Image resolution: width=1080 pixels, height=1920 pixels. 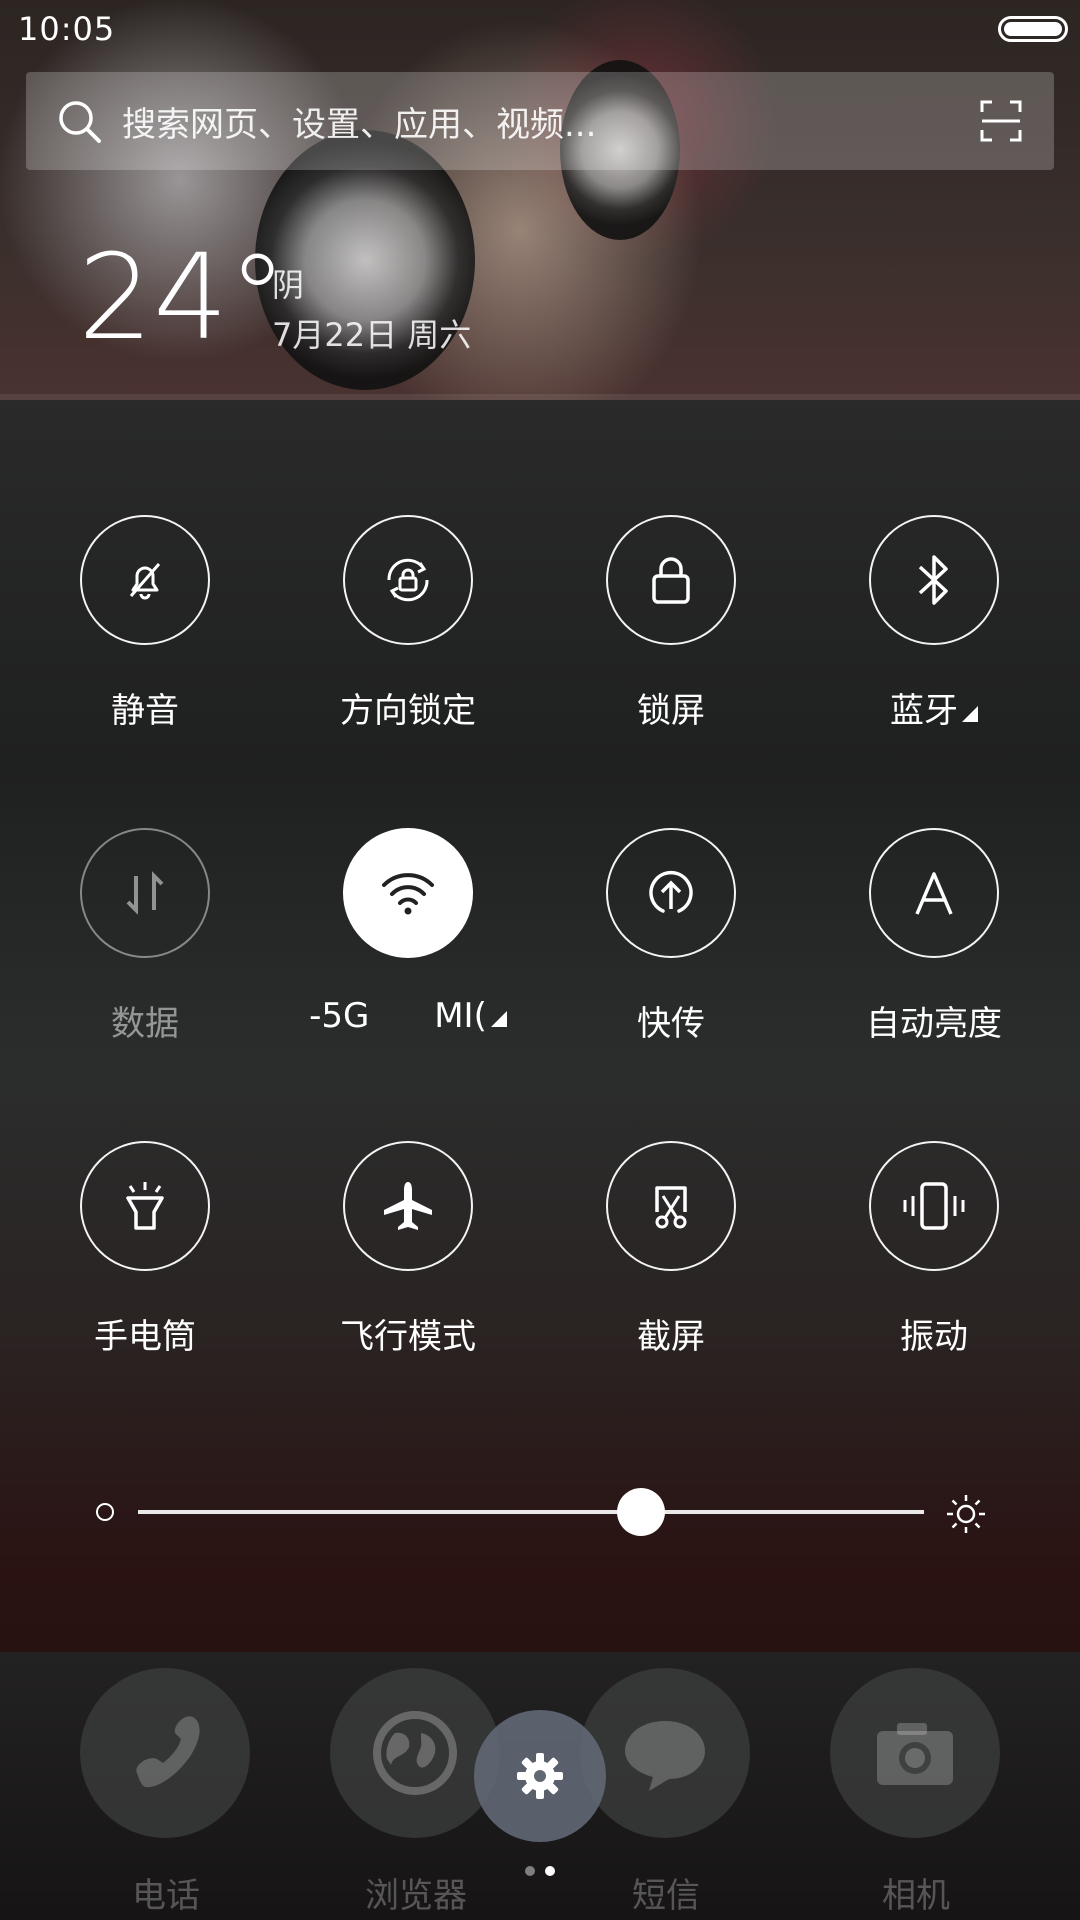 What do you see at coordinates (540, 397) in the screenshot?
I see `divider` at bounding box center [540, 397].